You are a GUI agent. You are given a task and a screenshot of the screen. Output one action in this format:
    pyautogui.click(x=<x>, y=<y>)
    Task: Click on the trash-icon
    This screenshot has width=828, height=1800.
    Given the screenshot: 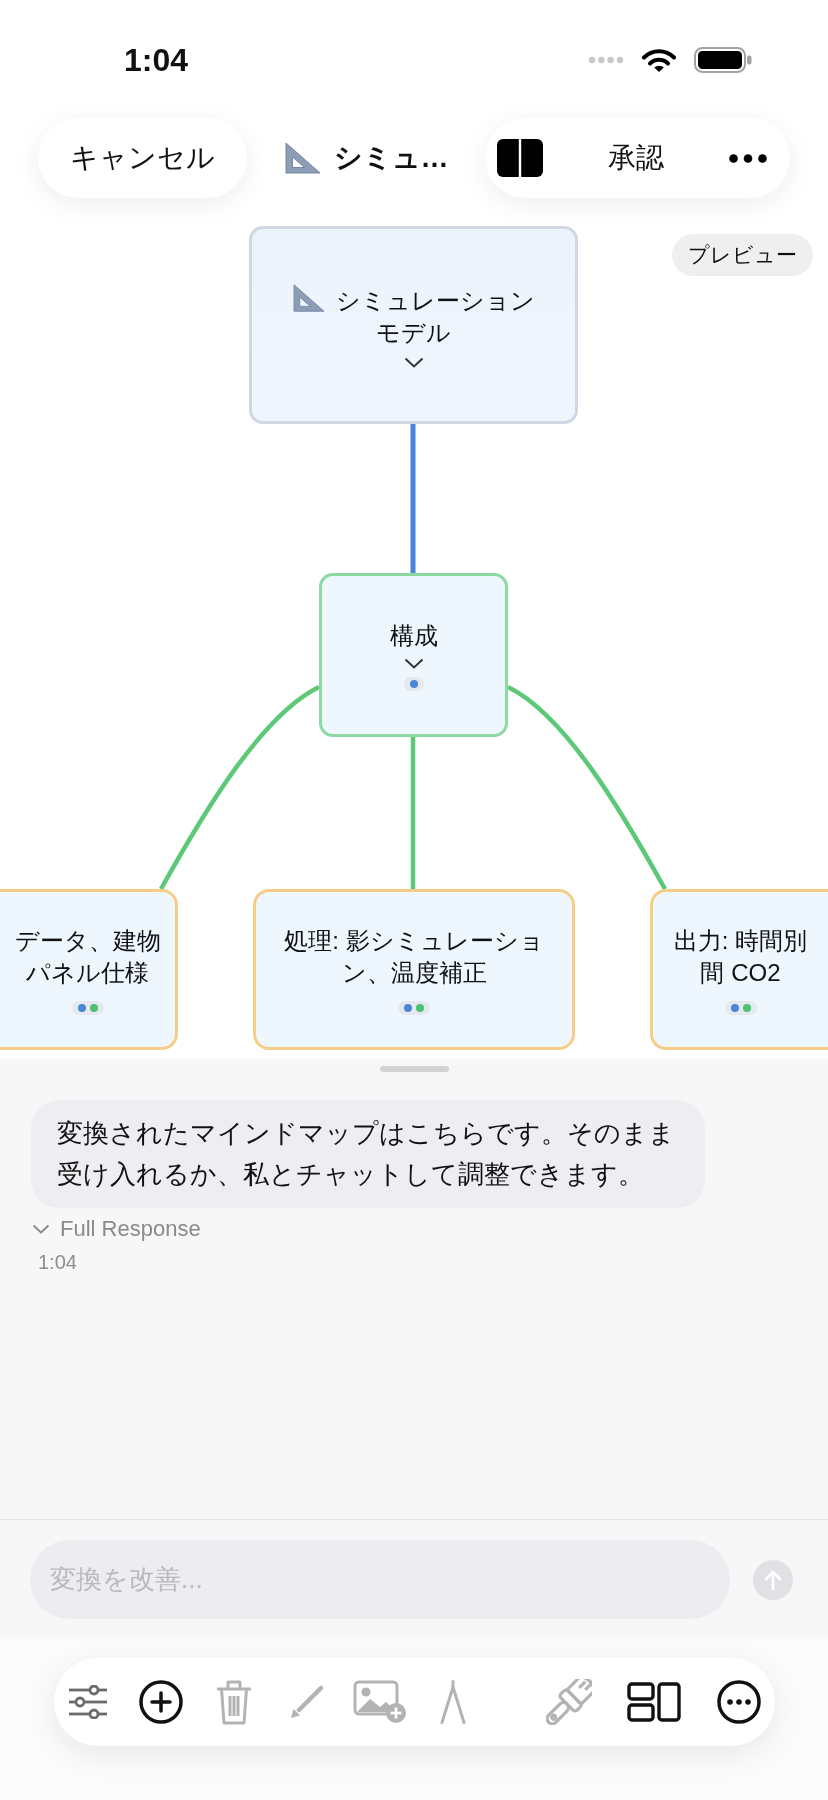 What is the action you would take?
    pyautogui.click(x=234, y=1702)
    